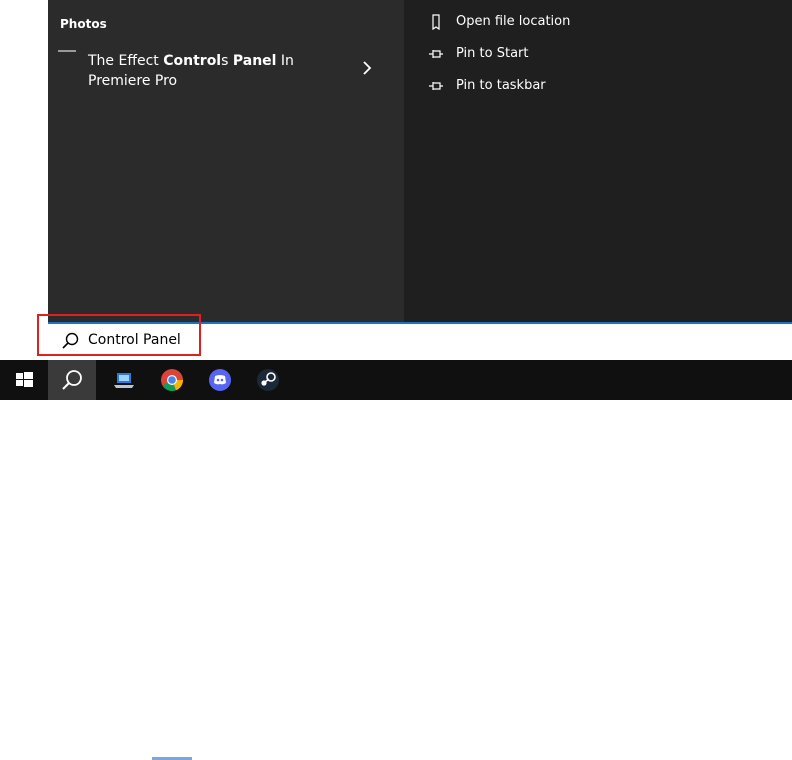  I want to click on laptop-app-icon, so click(124, 380).